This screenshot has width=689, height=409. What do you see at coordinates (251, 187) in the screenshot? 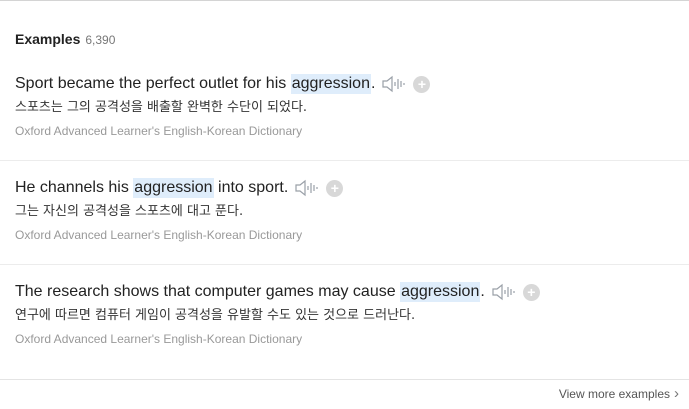
I see `sentence-text: into sport.` at bounding box center [251, 187].